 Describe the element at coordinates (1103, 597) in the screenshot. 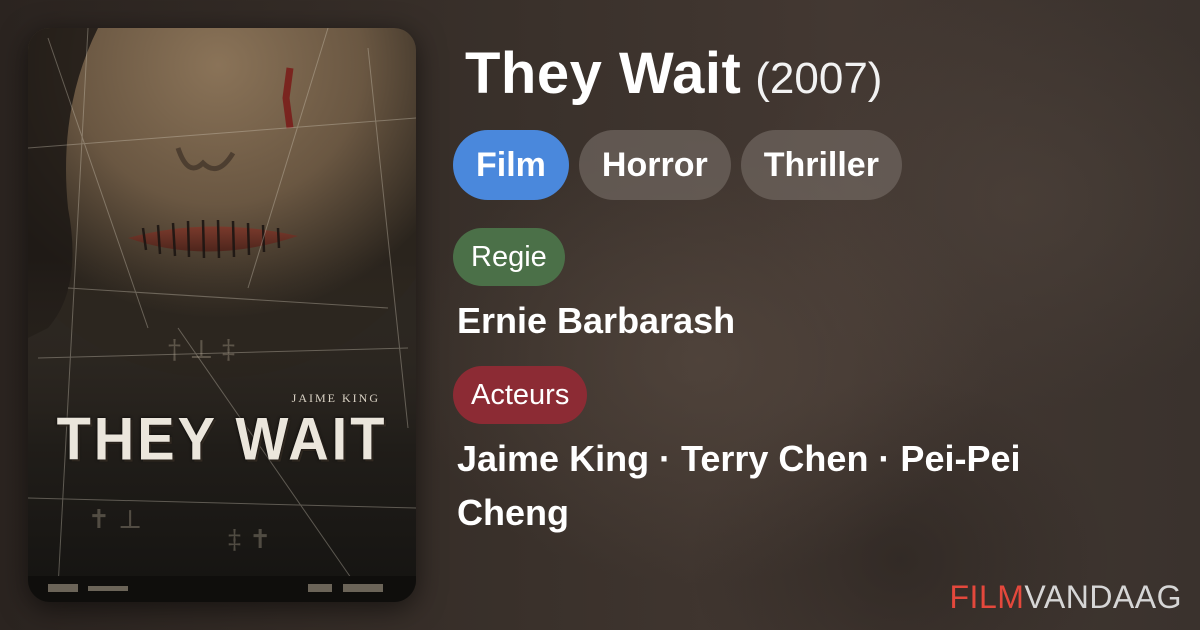

I see `brand-logo-part2: VANDAAG` at that location.